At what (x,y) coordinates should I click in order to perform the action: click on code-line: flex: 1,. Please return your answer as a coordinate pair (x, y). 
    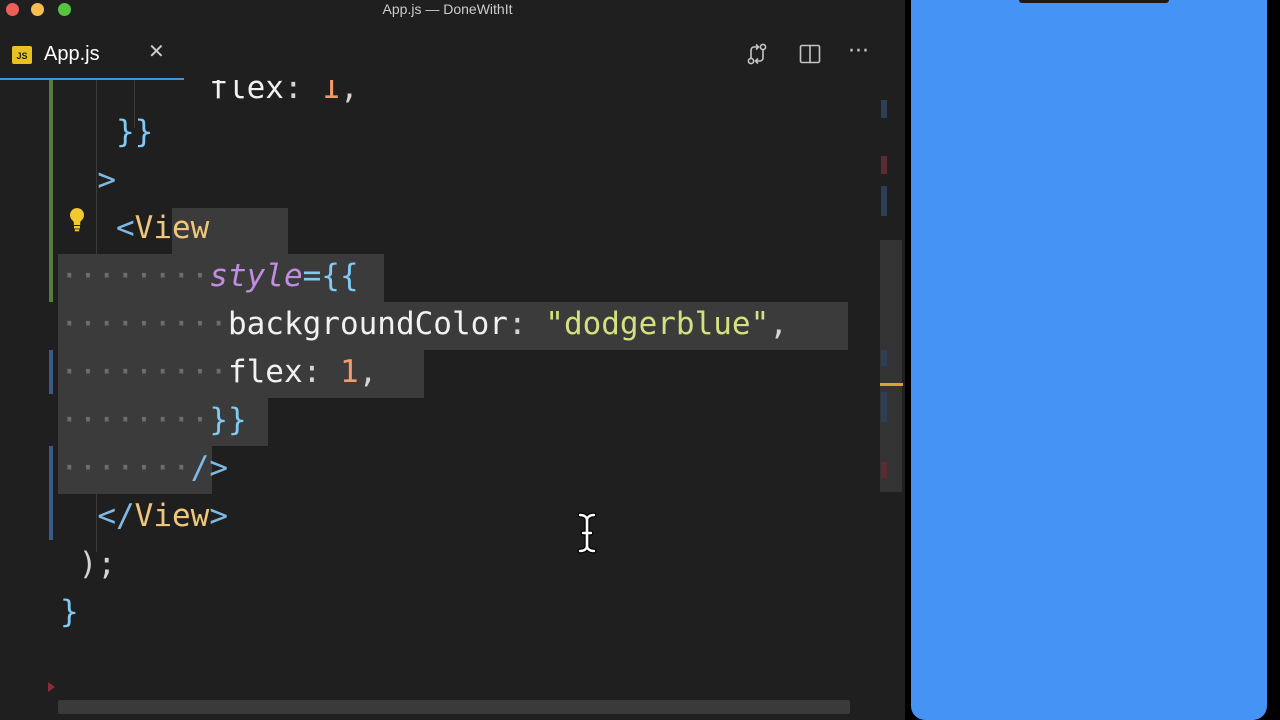
    Looking at the image, I should click on (209, 95).